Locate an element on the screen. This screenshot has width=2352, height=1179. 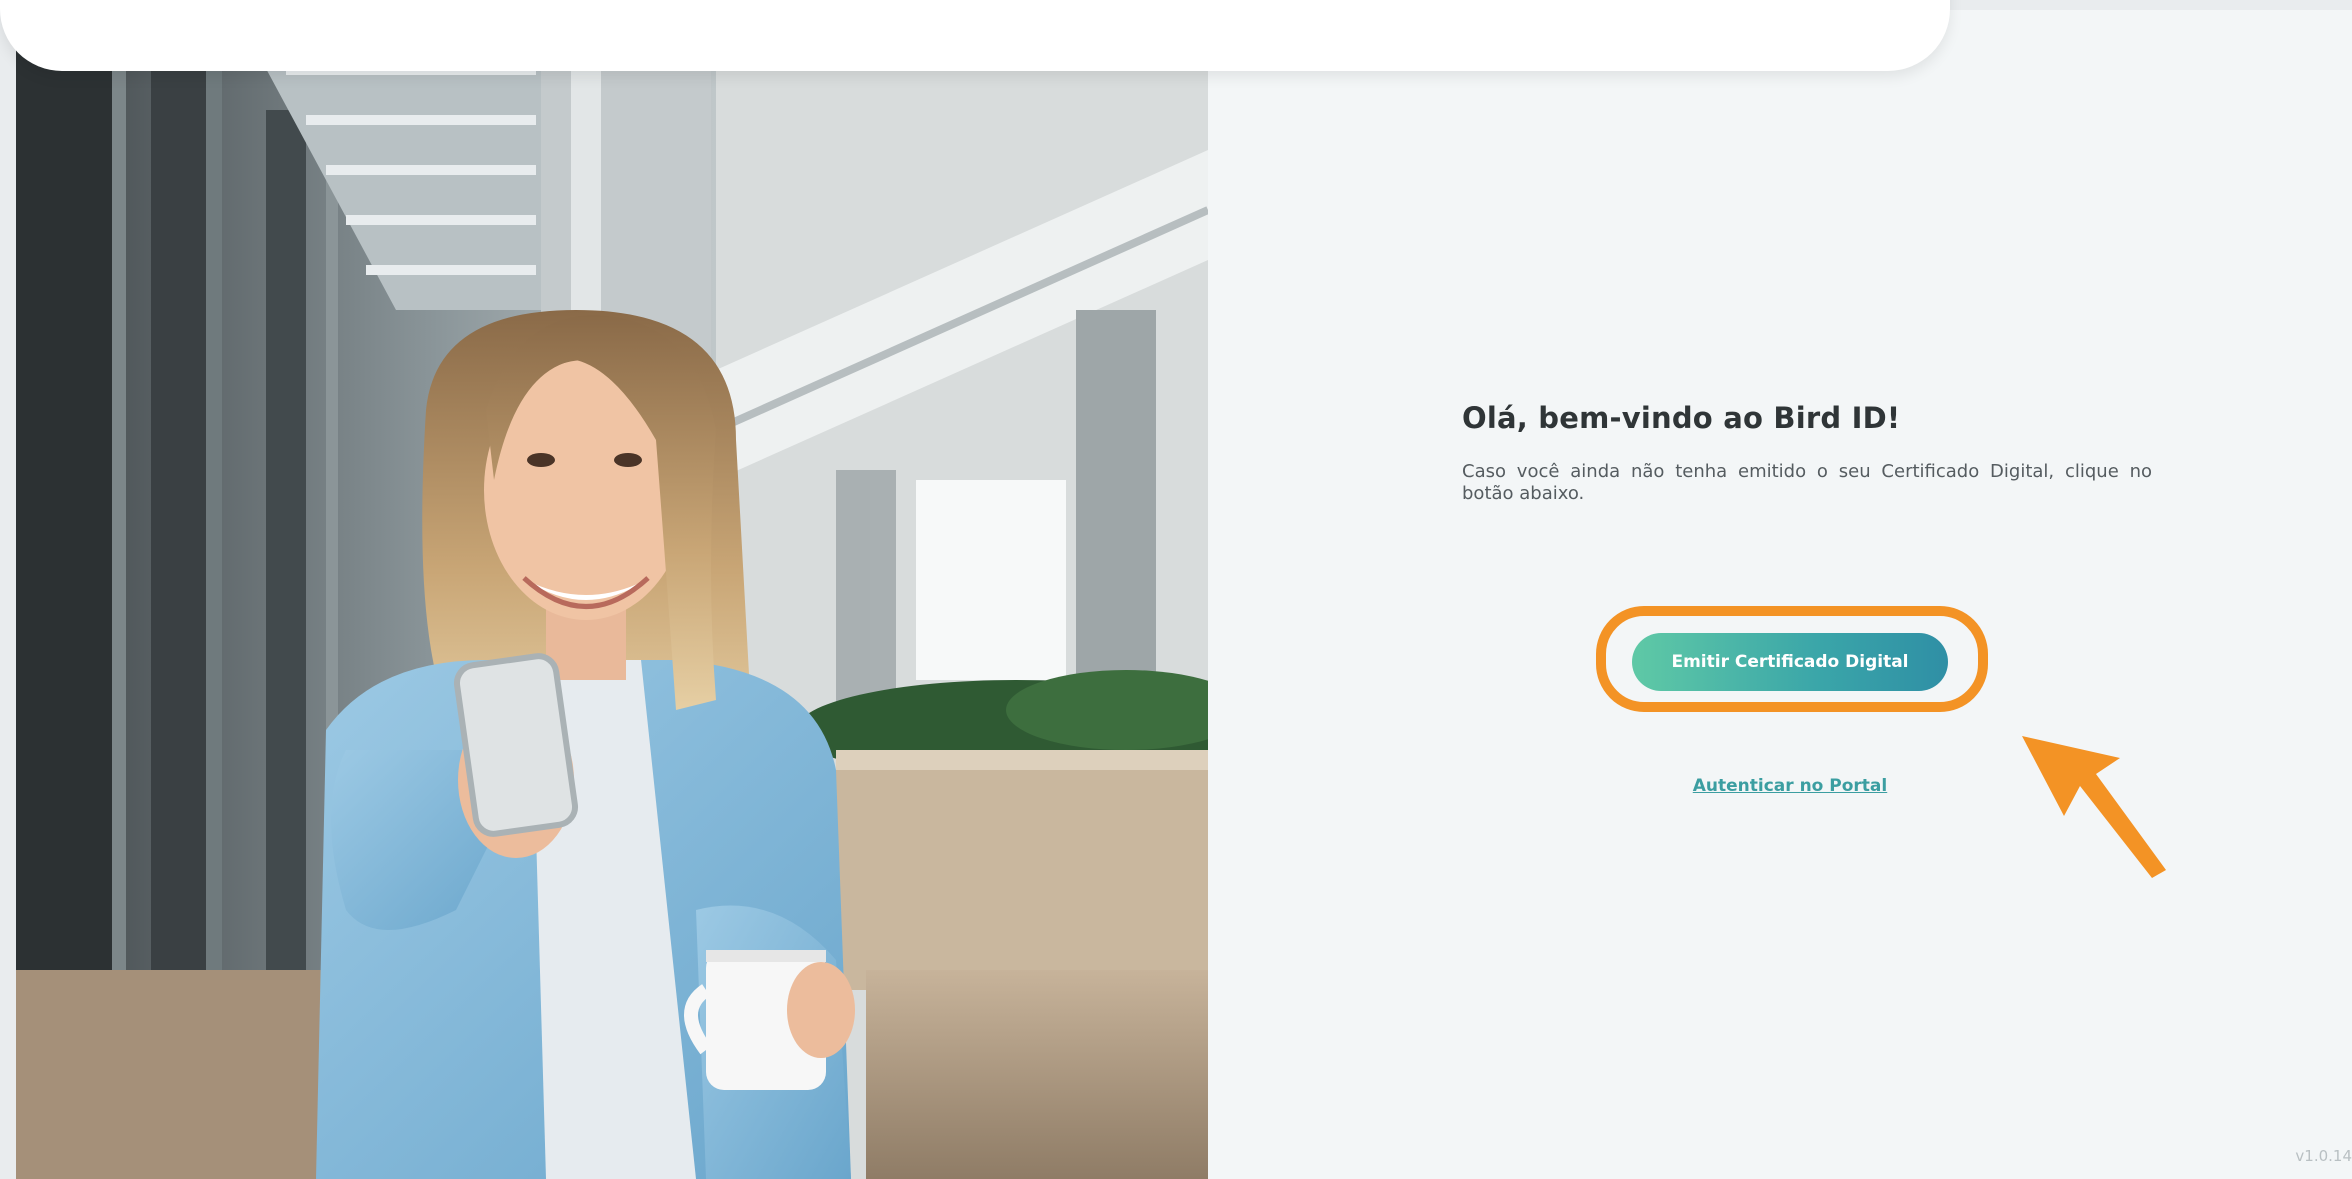
pointer-arrow-icon is located at coordinates (2094, 807).